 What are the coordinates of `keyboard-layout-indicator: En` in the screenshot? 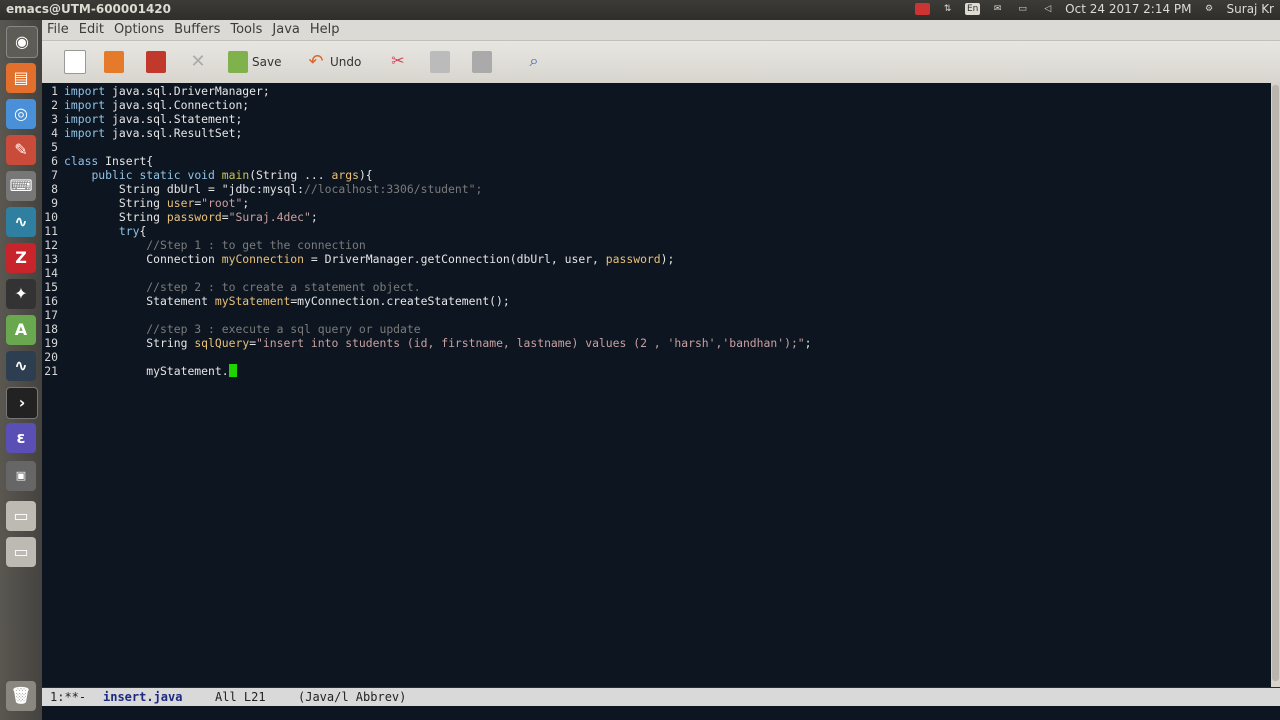 It's located at (973, 9).